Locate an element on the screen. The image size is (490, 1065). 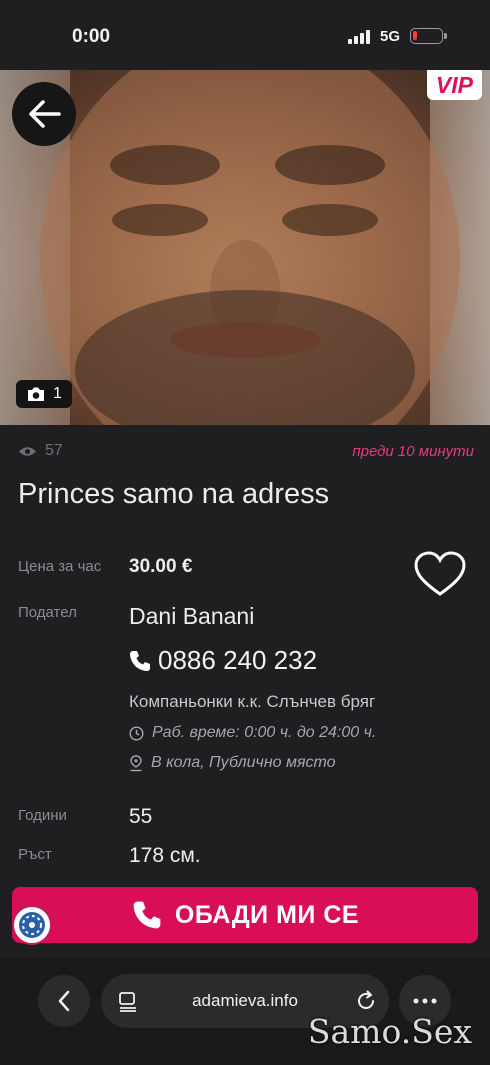
vip-badge: VIP is located at coordinates (454, 85).